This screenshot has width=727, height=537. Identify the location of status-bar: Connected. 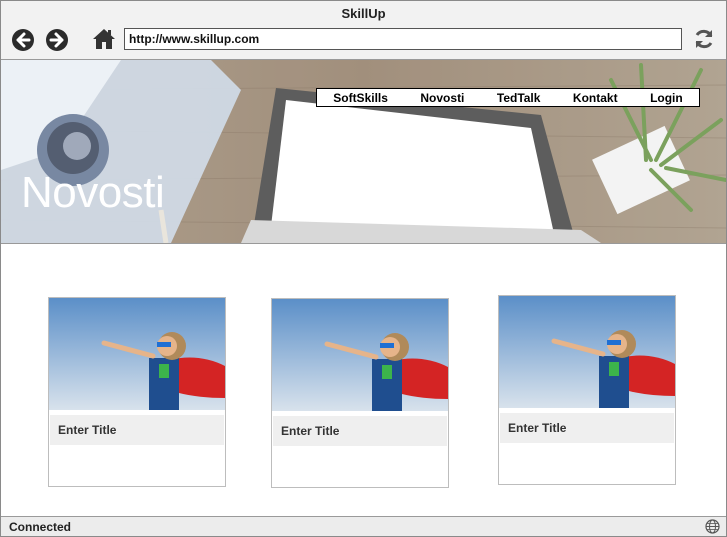
(363, 526).